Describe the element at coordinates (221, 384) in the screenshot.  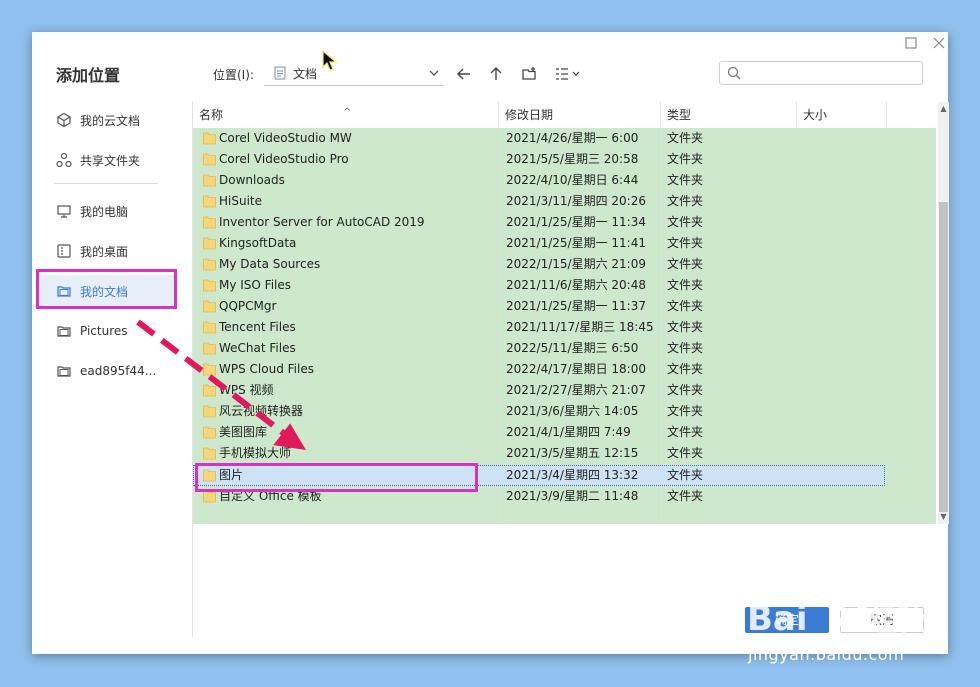
I see `tutorial-arrow` at that location.